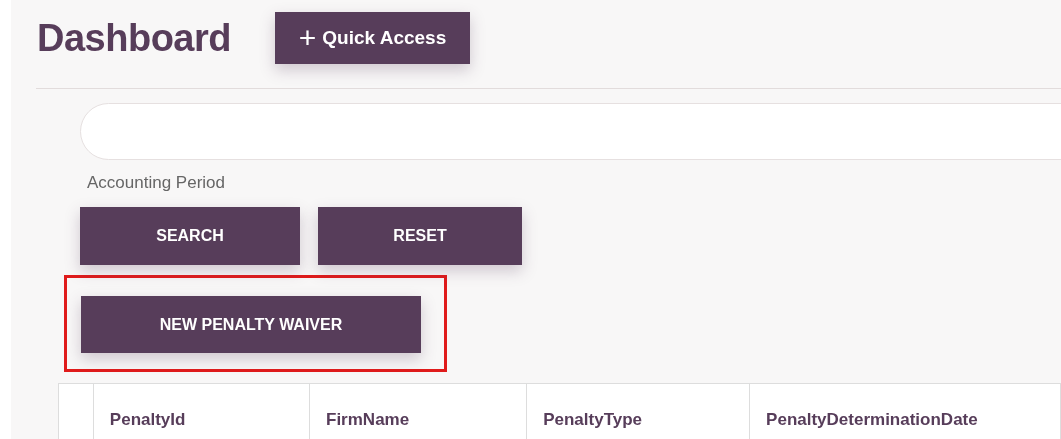  I want to click on page-title: Dashboard, so click(134, 38).